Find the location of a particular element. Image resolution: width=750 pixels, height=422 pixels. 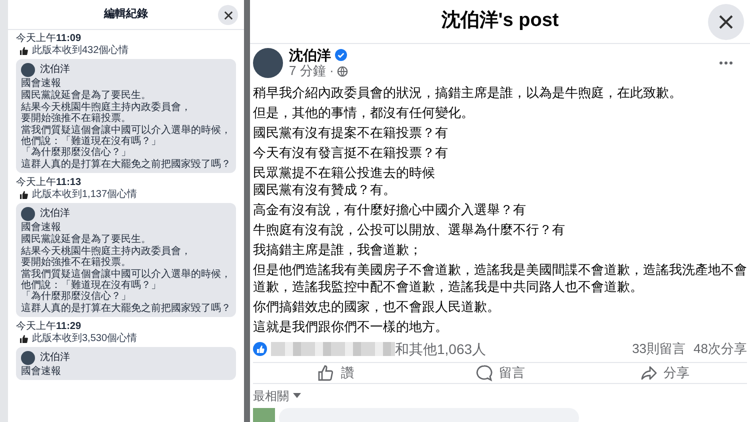

post-text: 國民黨有沒有提案不在籍投票？有 is located at coordinates (351, 132).